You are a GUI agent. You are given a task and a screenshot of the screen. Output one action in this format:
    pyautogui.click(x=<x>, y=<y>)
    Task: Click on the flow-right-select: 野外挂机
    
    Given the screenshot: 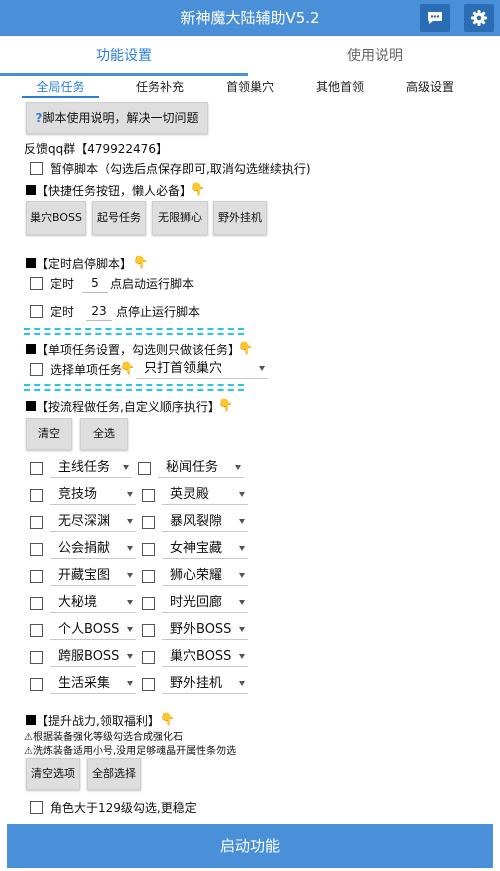 What is the action you would take?
    pyautogui.click(x=205, y=684)
    